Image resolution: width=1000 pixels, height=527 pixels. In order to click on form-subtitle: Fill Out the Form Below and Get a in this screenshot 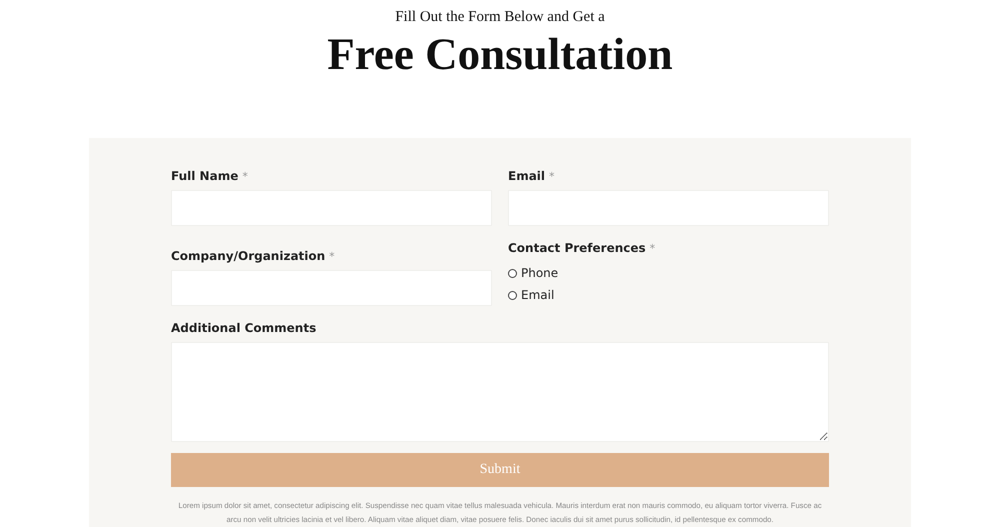, I will do `click(500, 17)`.